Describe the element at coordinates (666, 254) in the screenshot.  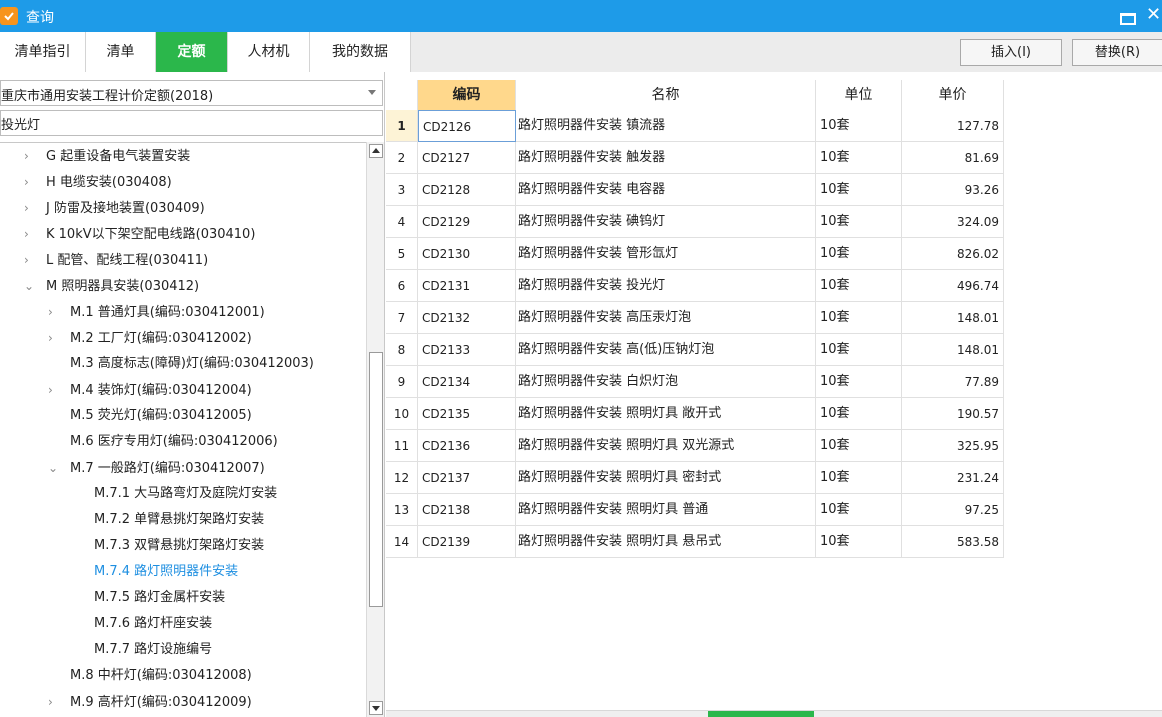
I see `cell-name: 路灯照明器件安装 管形氙灯` at that location.